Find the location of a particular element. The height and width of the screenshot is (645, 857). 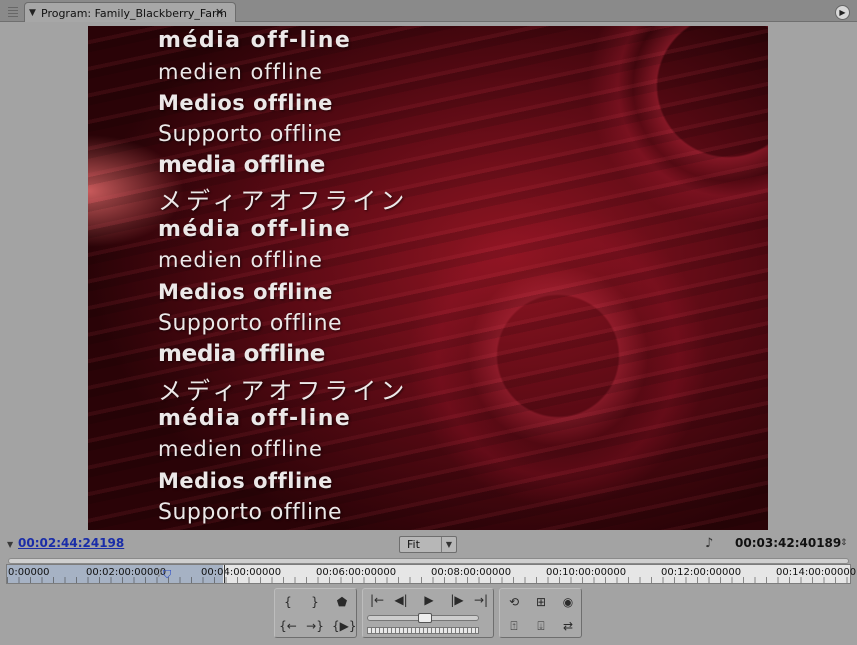

next-edit-icon: →| is located at coordinates (481, 600).